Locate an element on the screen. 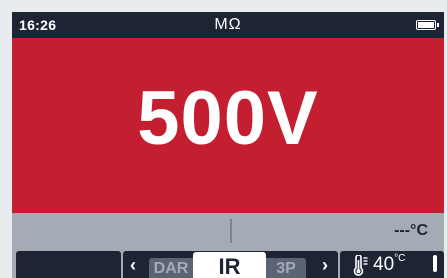 The image size is (447, 278). temperature-reading: ---°C is located at coordinates (411, 230).